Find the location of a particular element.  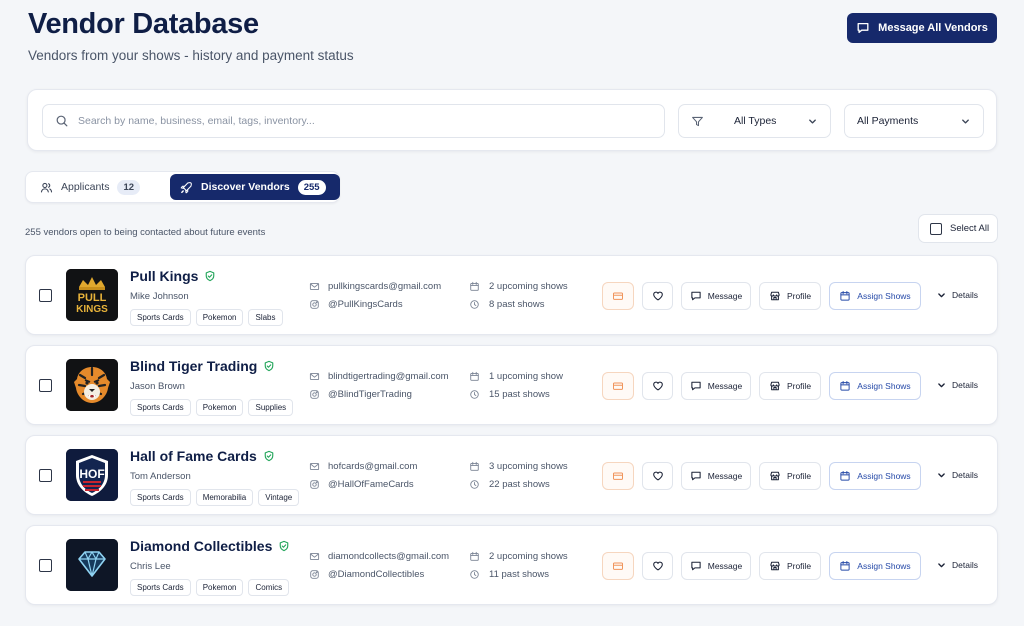

tab-discover-vendors: Discover Vendors 255 is located at coordinates (255, 187).